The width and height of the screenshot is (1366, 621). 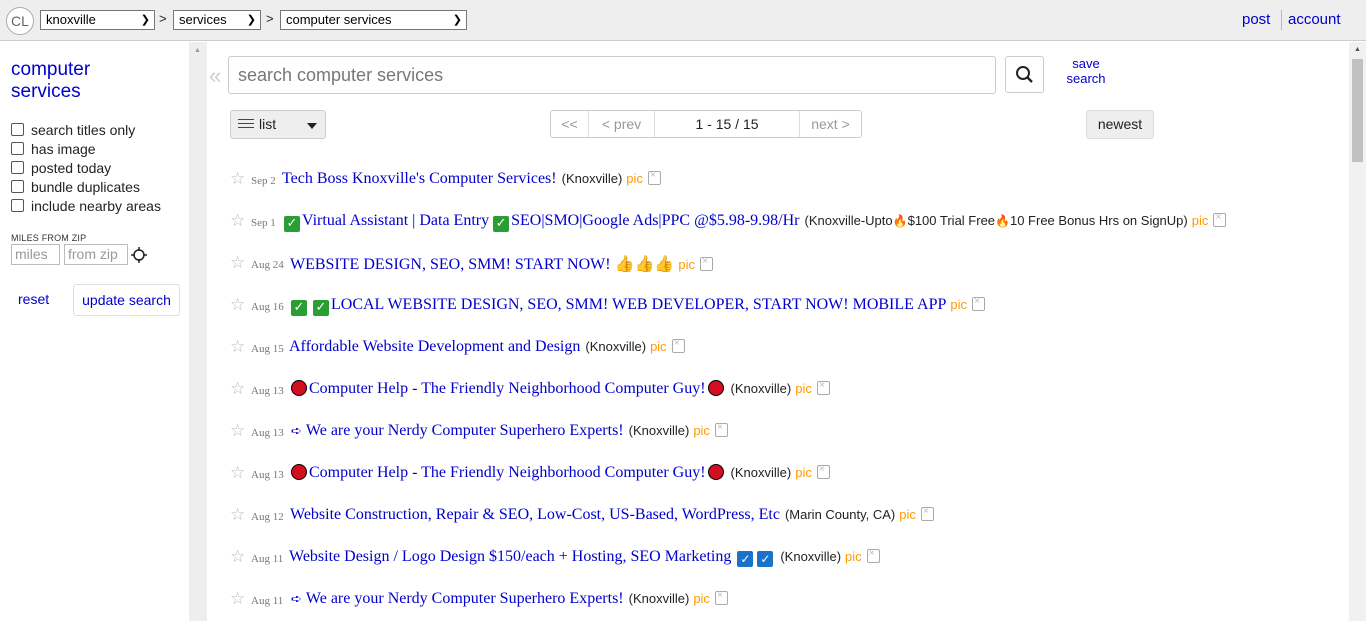 What do you see at coordinates (75, 187) in the screenshot?
I see `filter-bundle-duplicates: bundle duplicates` at bounding box center [75, 187].